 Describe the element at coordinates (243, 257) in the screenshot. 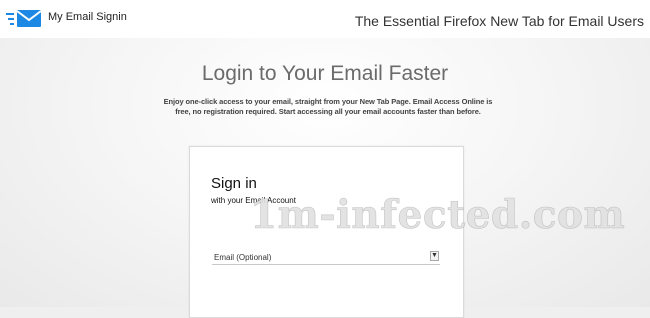

I see `email-select-value: Email (Optional)` at that location.